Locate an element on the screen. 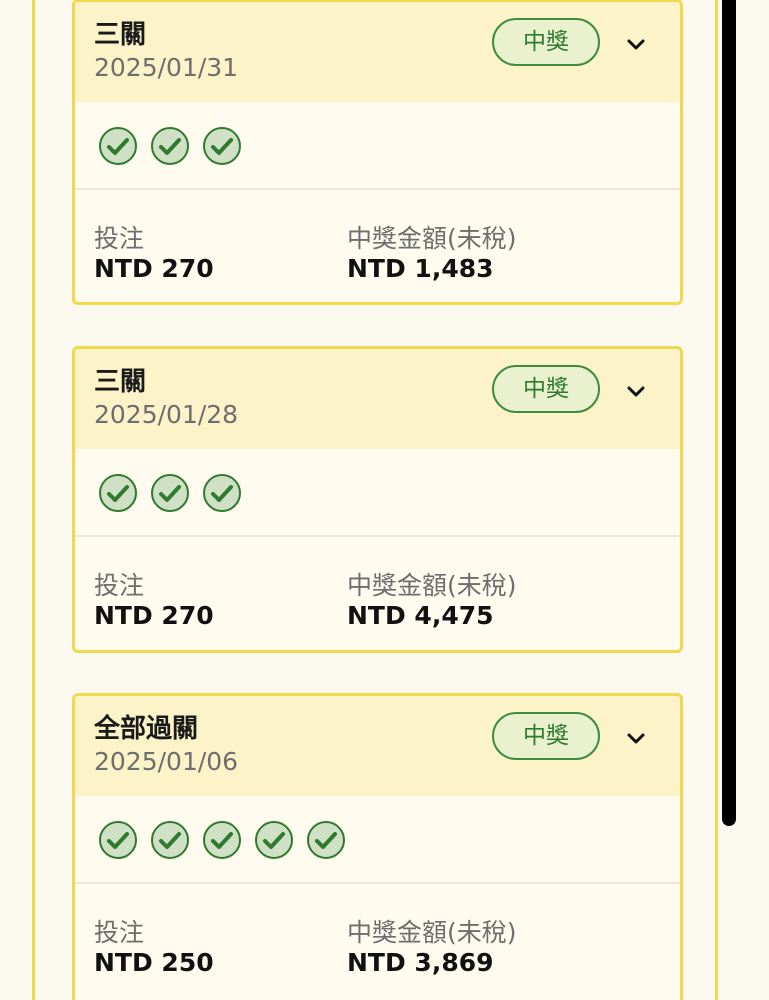  bet-amounts: 投注 NTD 270 中獎金額(未稅) NTD 4,475 is located at coordinates (377, 593).